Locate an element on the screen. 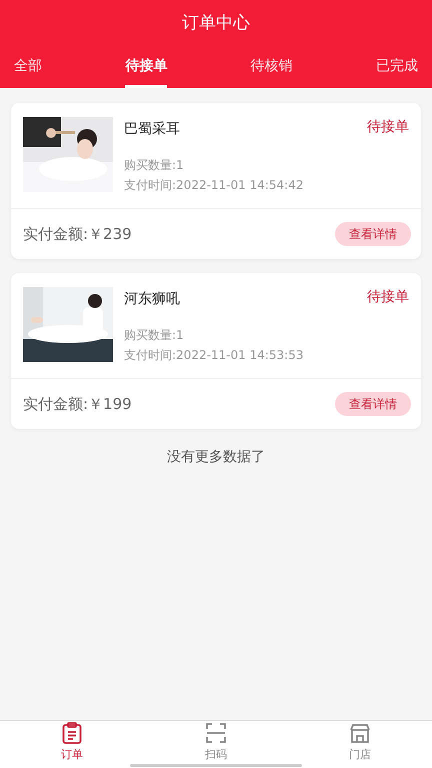 Image resolution: width=432 pixels, height=768 pixels. order-tab: 全部 is located at coordinates (28, 68).